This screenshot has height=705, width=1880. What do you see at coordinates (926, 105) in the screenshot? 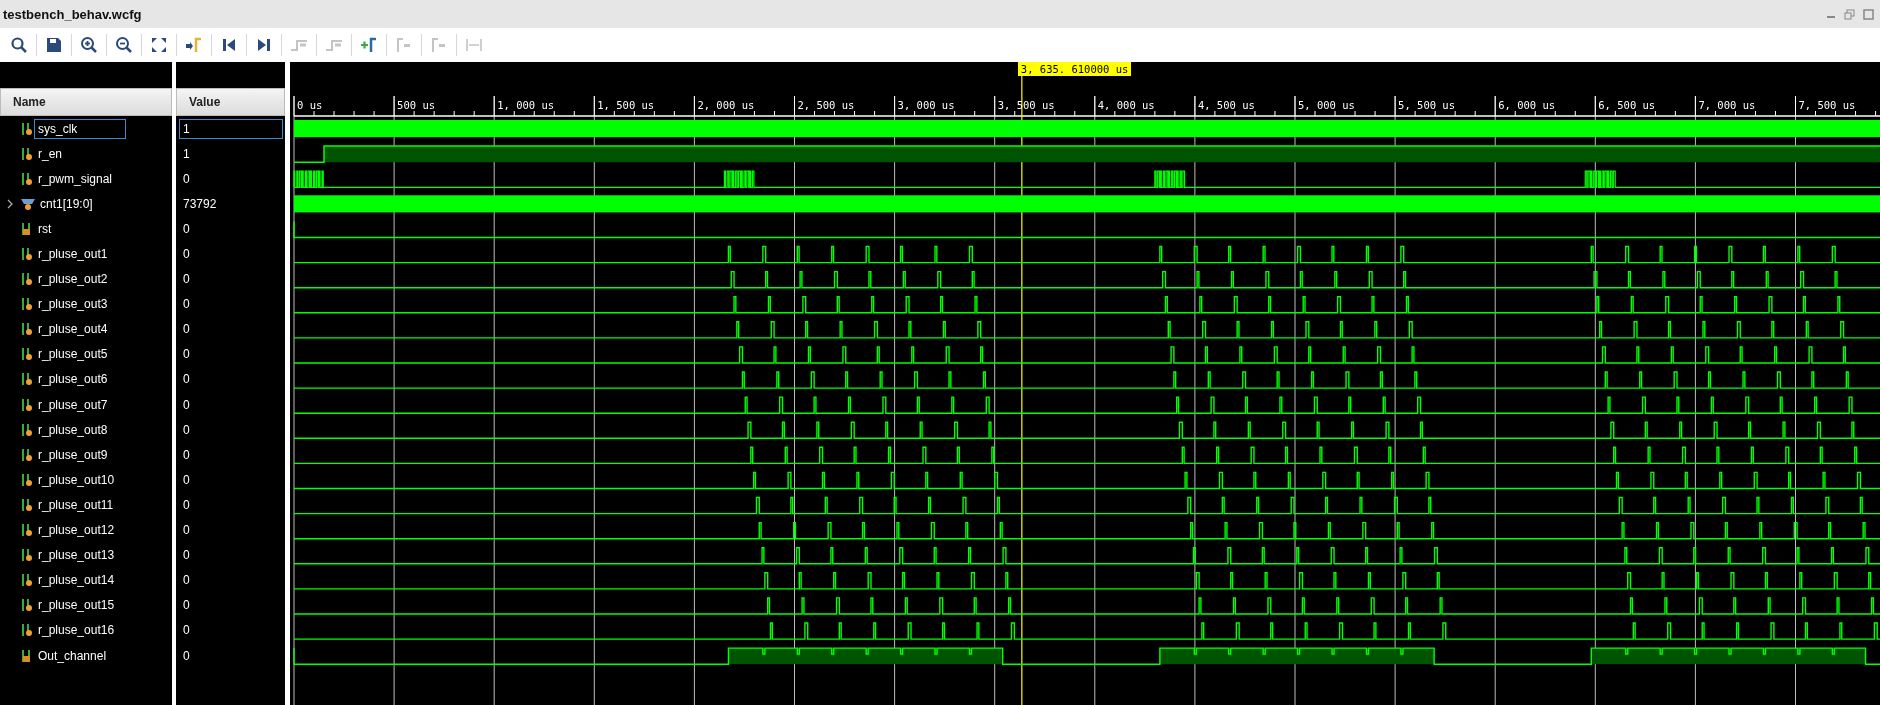
I see `time-label: 3, 000 us` at bounding box center [926, 105].